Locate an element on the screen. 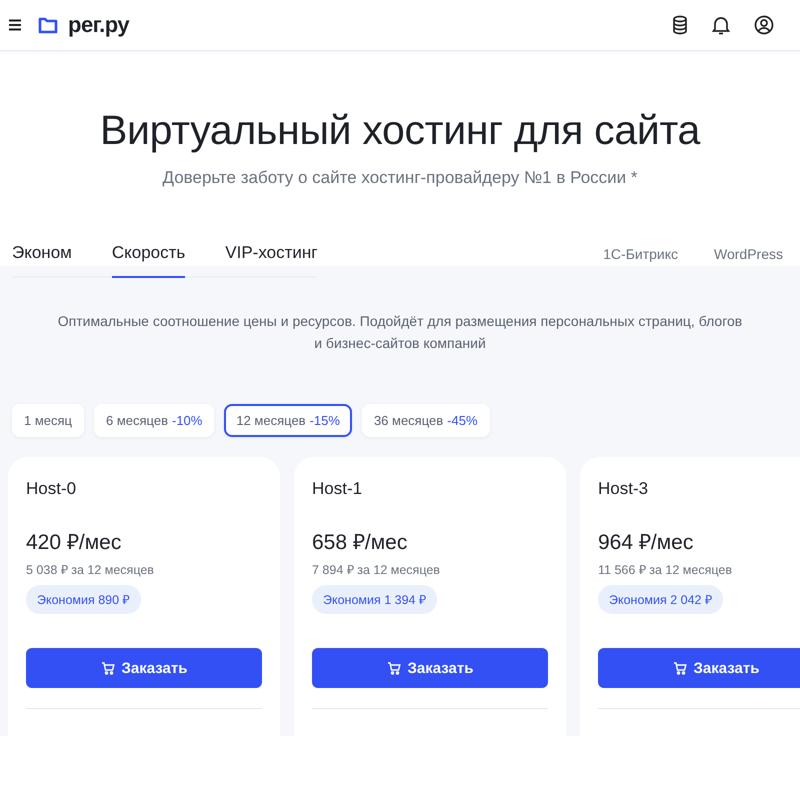 This screenshot has height=800, width=800. coins-icon is located at coordinates (680, 25).